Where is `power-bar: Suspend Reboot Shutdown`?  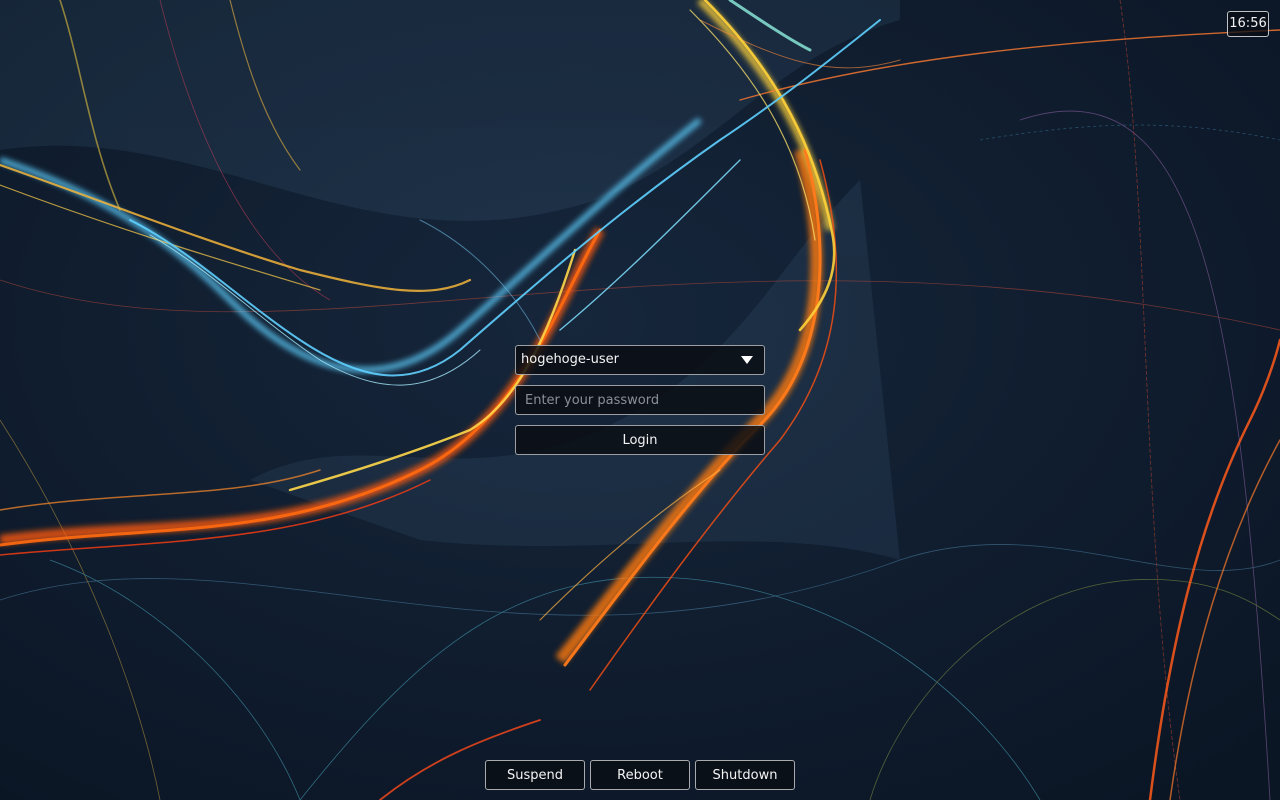
power-bar: Suspend Reboot Shutdown is located at coordinates (640, 775).